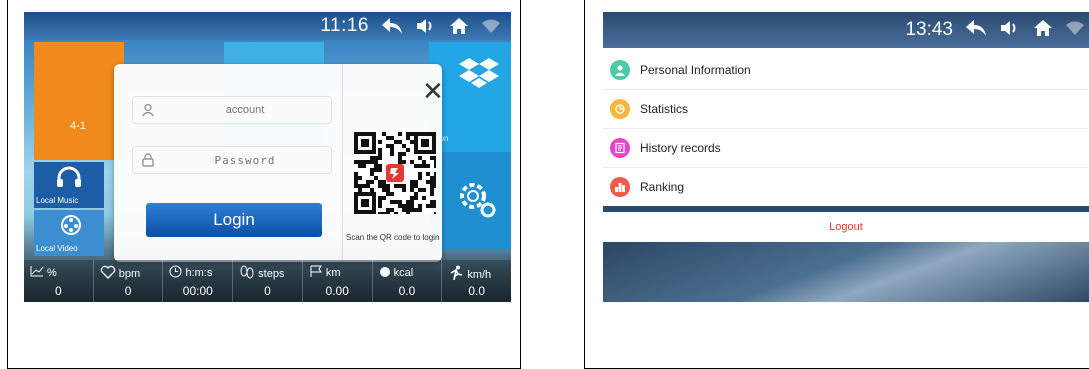 This screenshot has width=1089, height=369. Describe the element at coordinates (393, 237) in the screenshot. I see `qr-caption: Scan the QR code to login` at that location.